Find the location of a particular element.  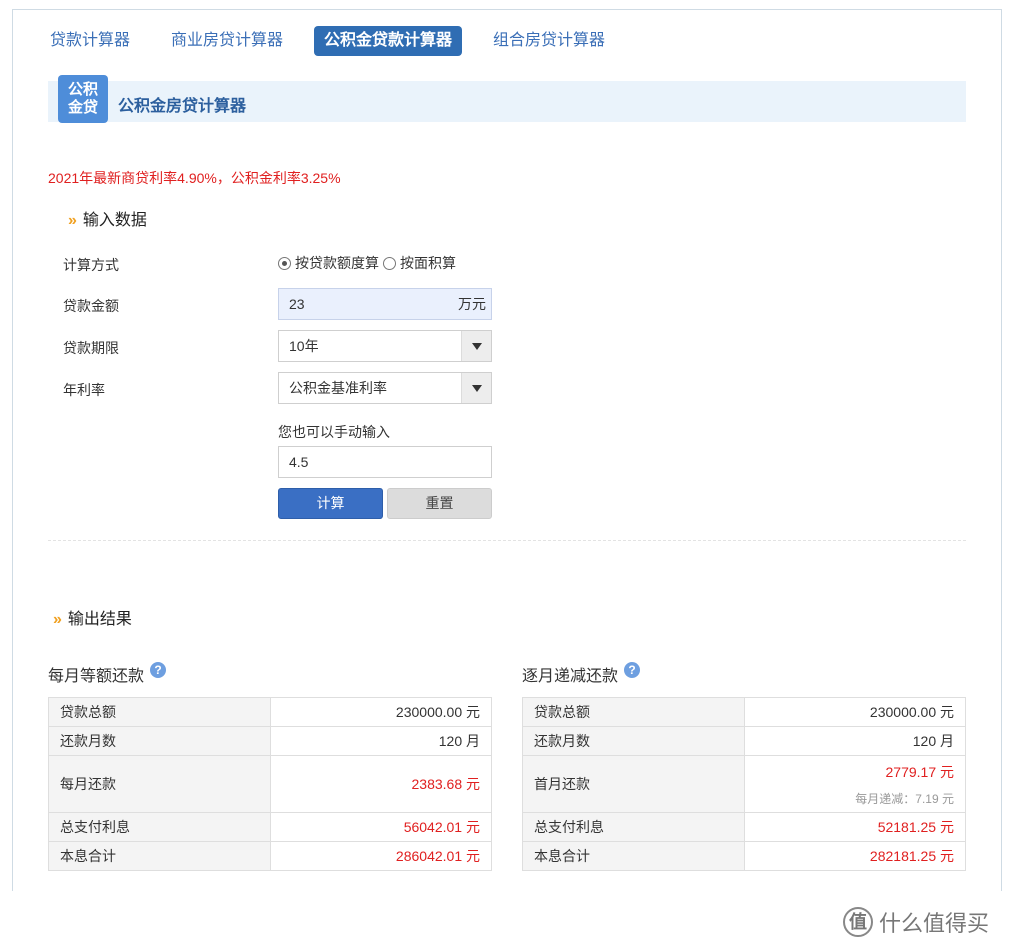

input-section-label: 输入数据 is located at coordinates (114, 220).